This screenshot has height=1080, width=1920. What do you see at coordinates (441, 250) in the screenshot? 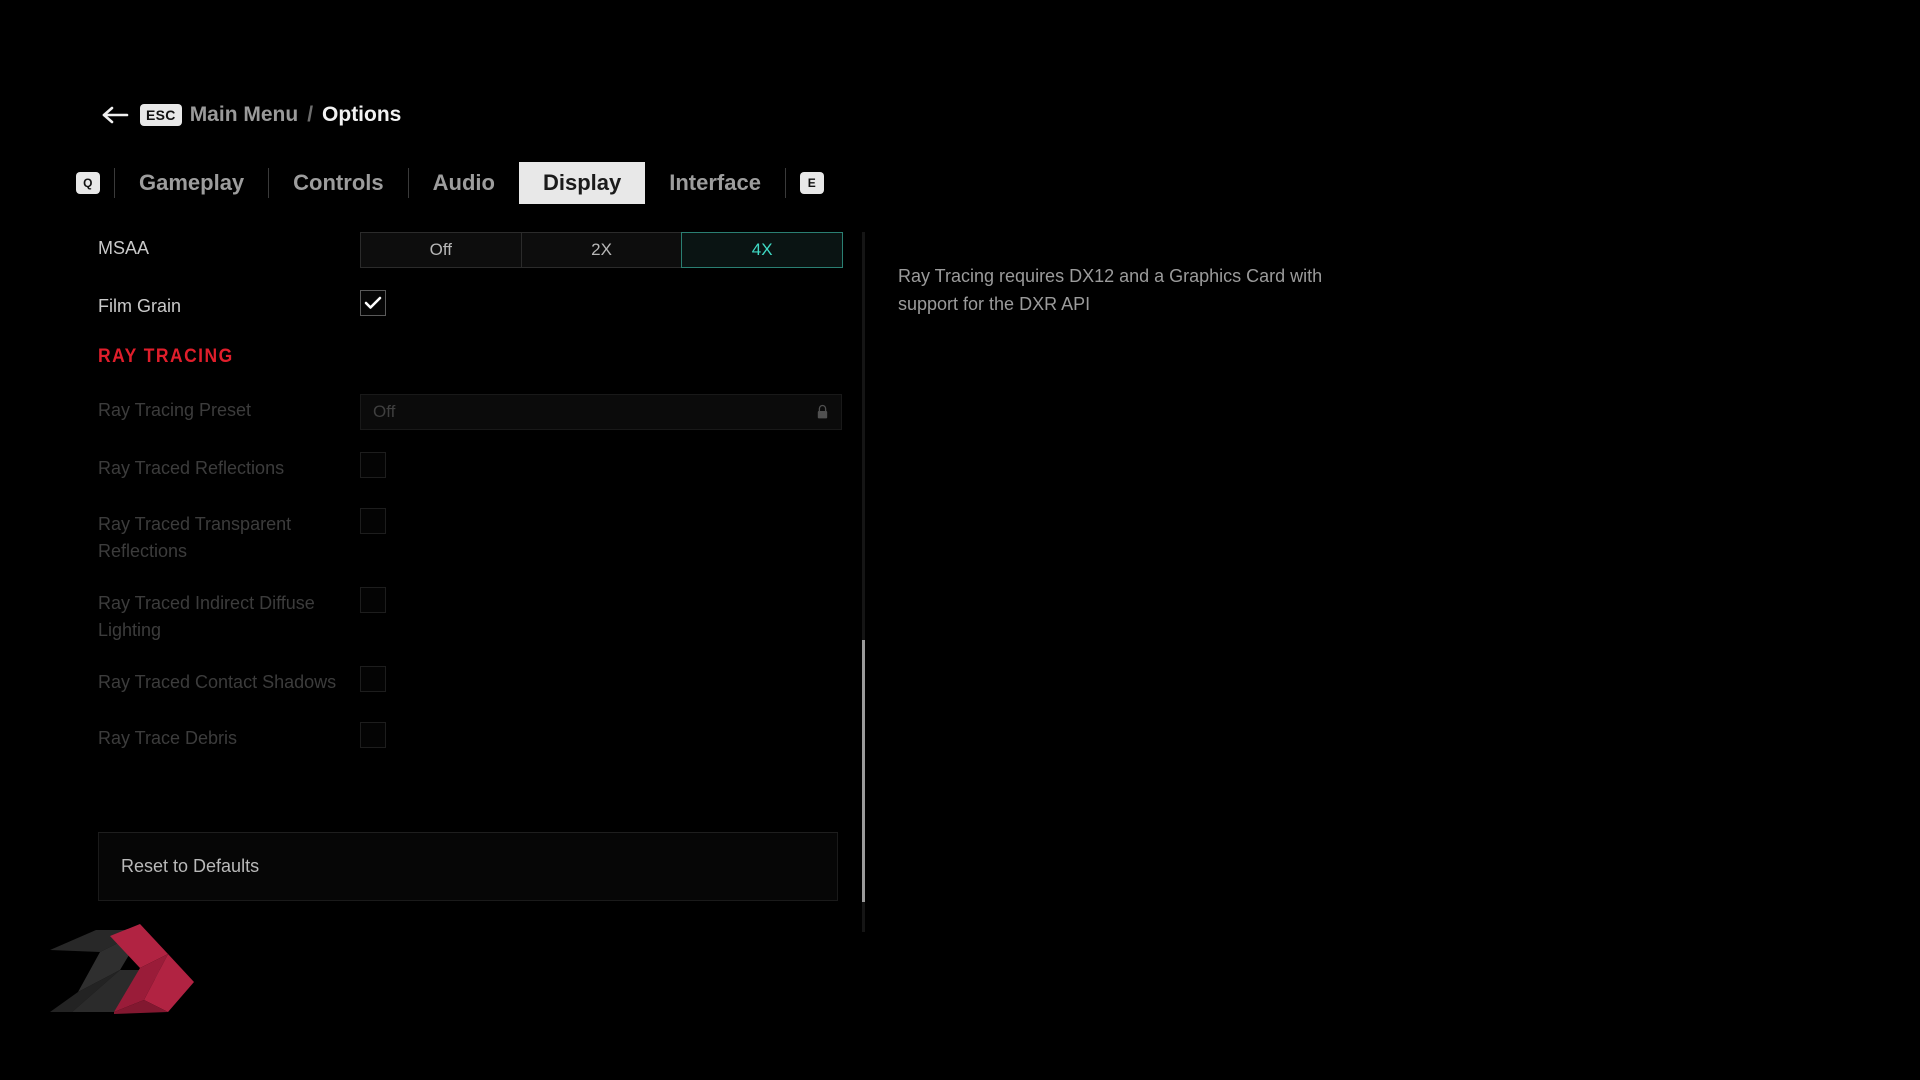
I see `msaa-option-off: Off` at bounding box center [441, 250].